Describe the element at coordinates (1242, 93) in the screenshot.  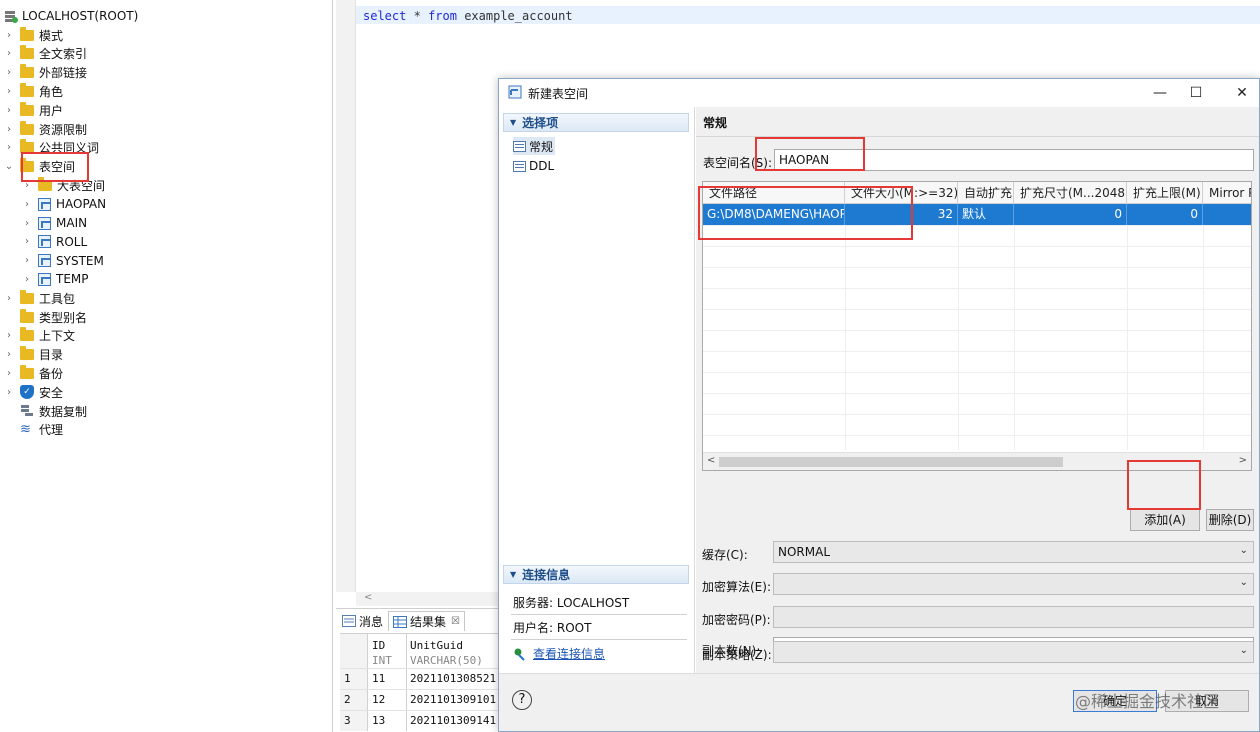
I see `close-button: ✕` at that location.